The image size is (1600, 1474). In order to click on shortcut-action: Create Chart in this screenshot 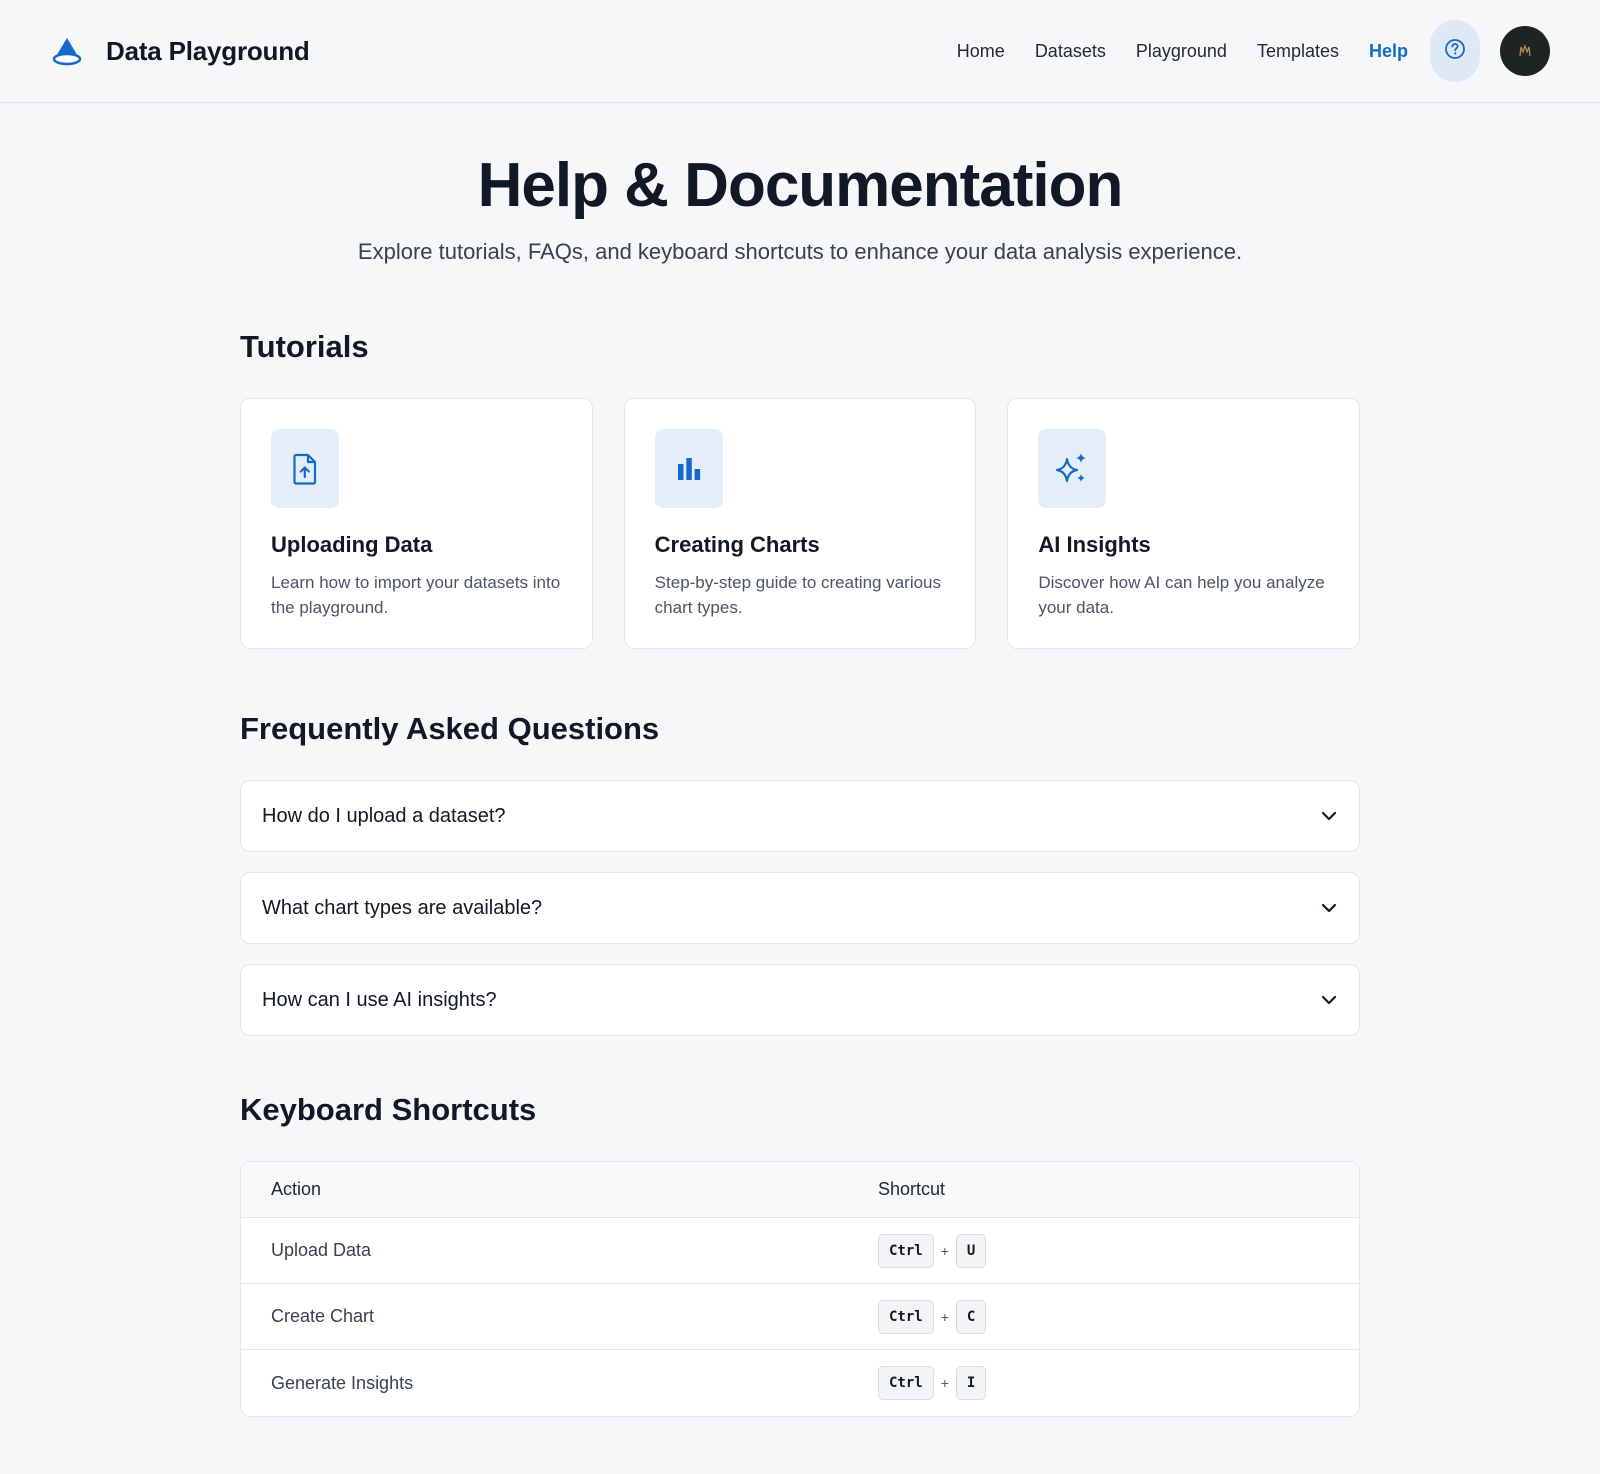, I will do `click(323, 1316)`.